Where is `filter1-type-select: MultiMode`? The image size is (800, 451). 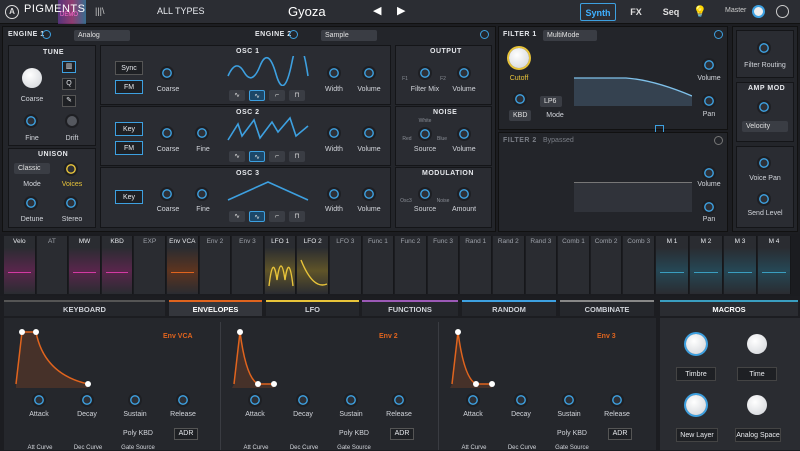 filter1-type-select: MultiMode is located at coordinates (570, 35).